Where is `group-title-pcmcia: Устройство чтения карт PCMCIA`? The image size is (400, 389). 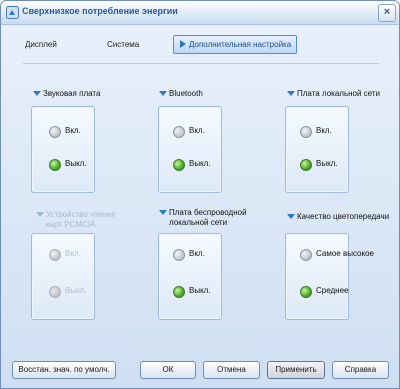
group-title-pcmcia: Устройство чтения карт PCMCIA is located at coordinates (80, 220).